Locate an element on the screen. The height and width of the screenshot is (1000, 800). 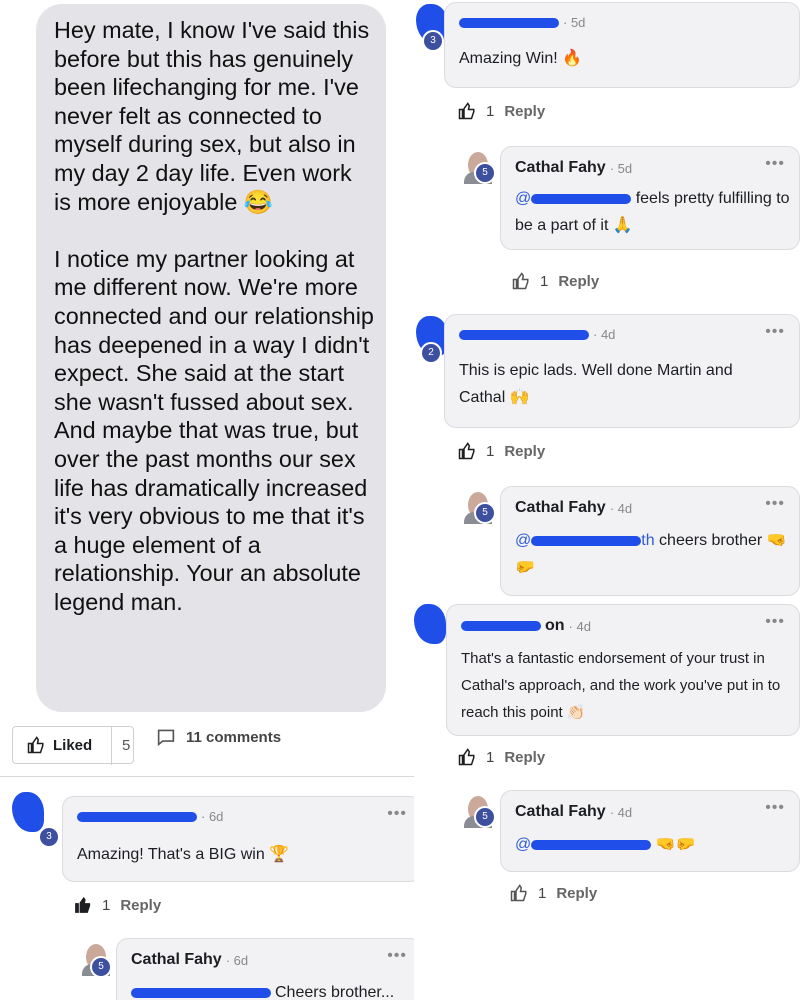
mention-tail: th is located at coordinates (647, 540).